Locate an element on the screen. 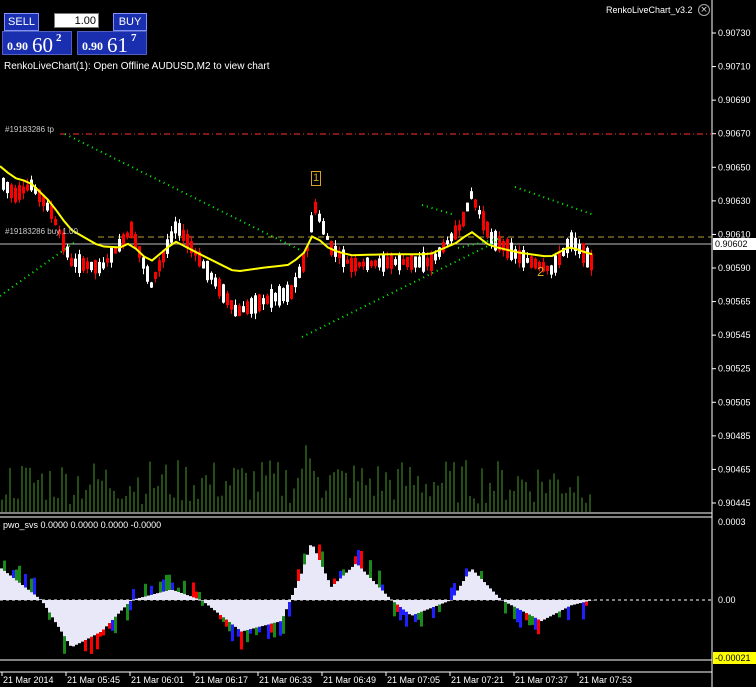 This screenshot has height=687, width=756. buy-button: BUY is located at coordinates (130, 22).